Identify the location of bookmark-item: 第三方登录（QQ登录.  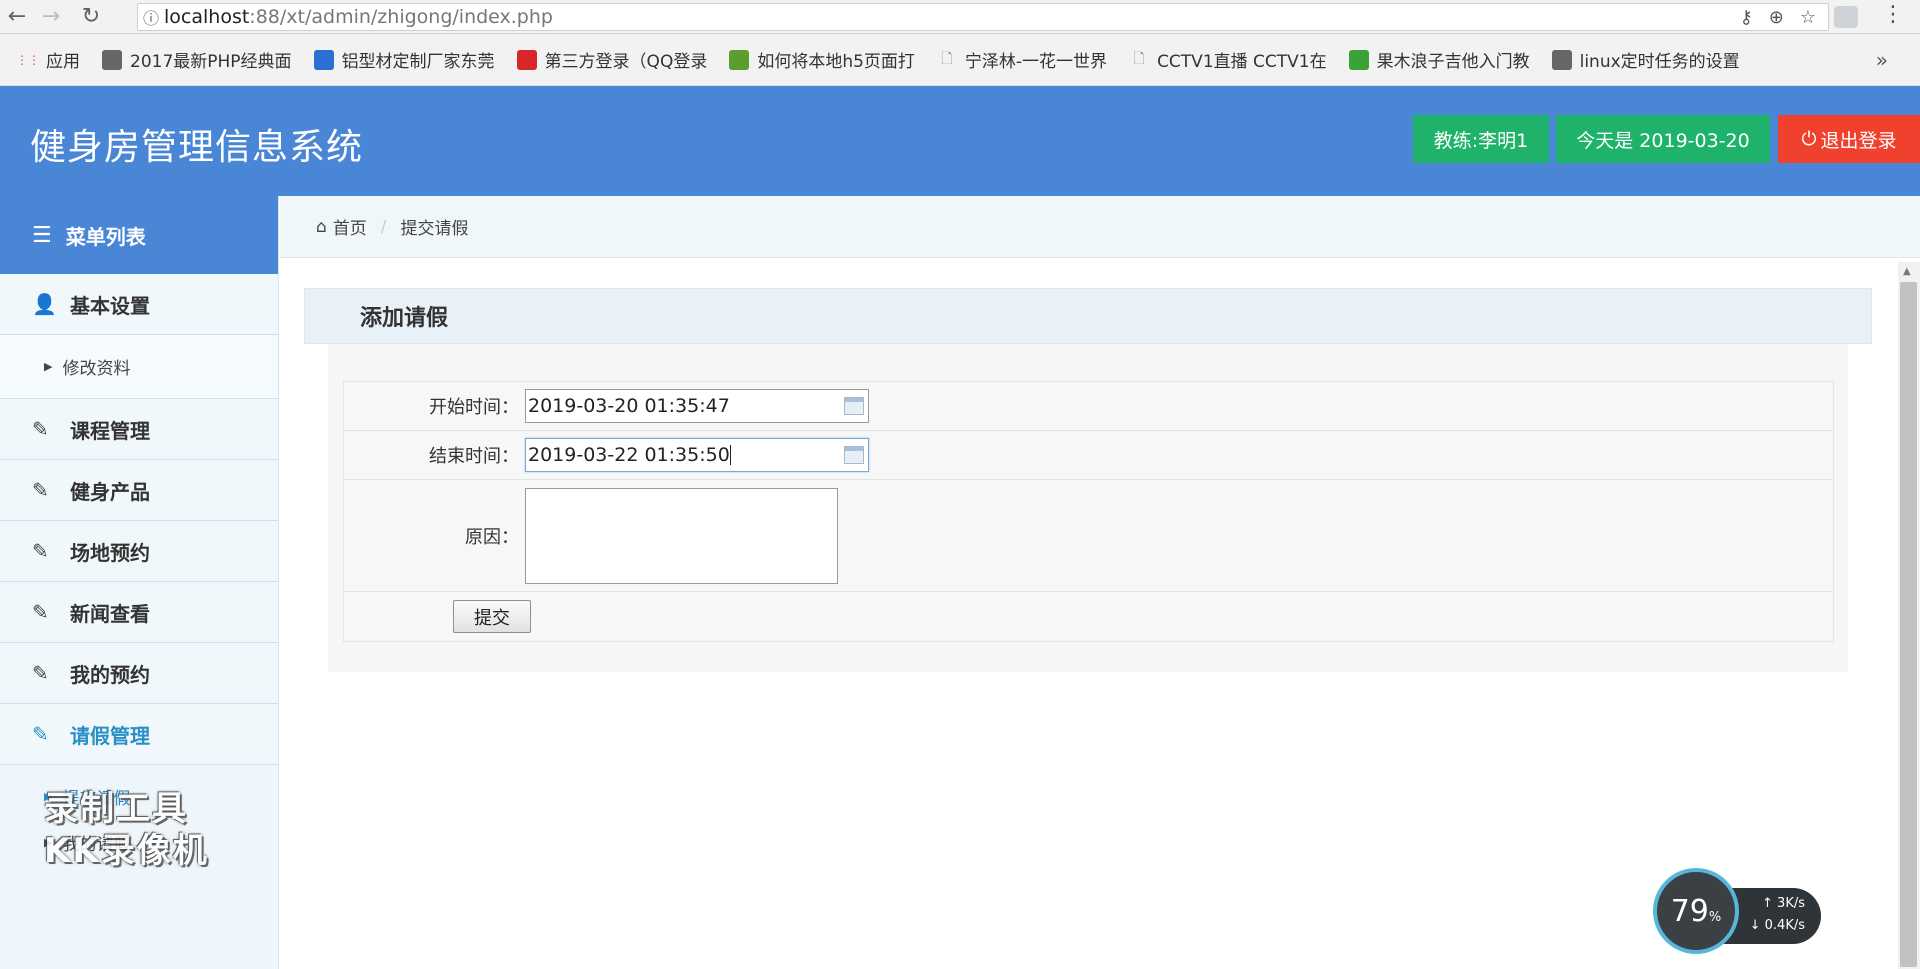
(611, 60).